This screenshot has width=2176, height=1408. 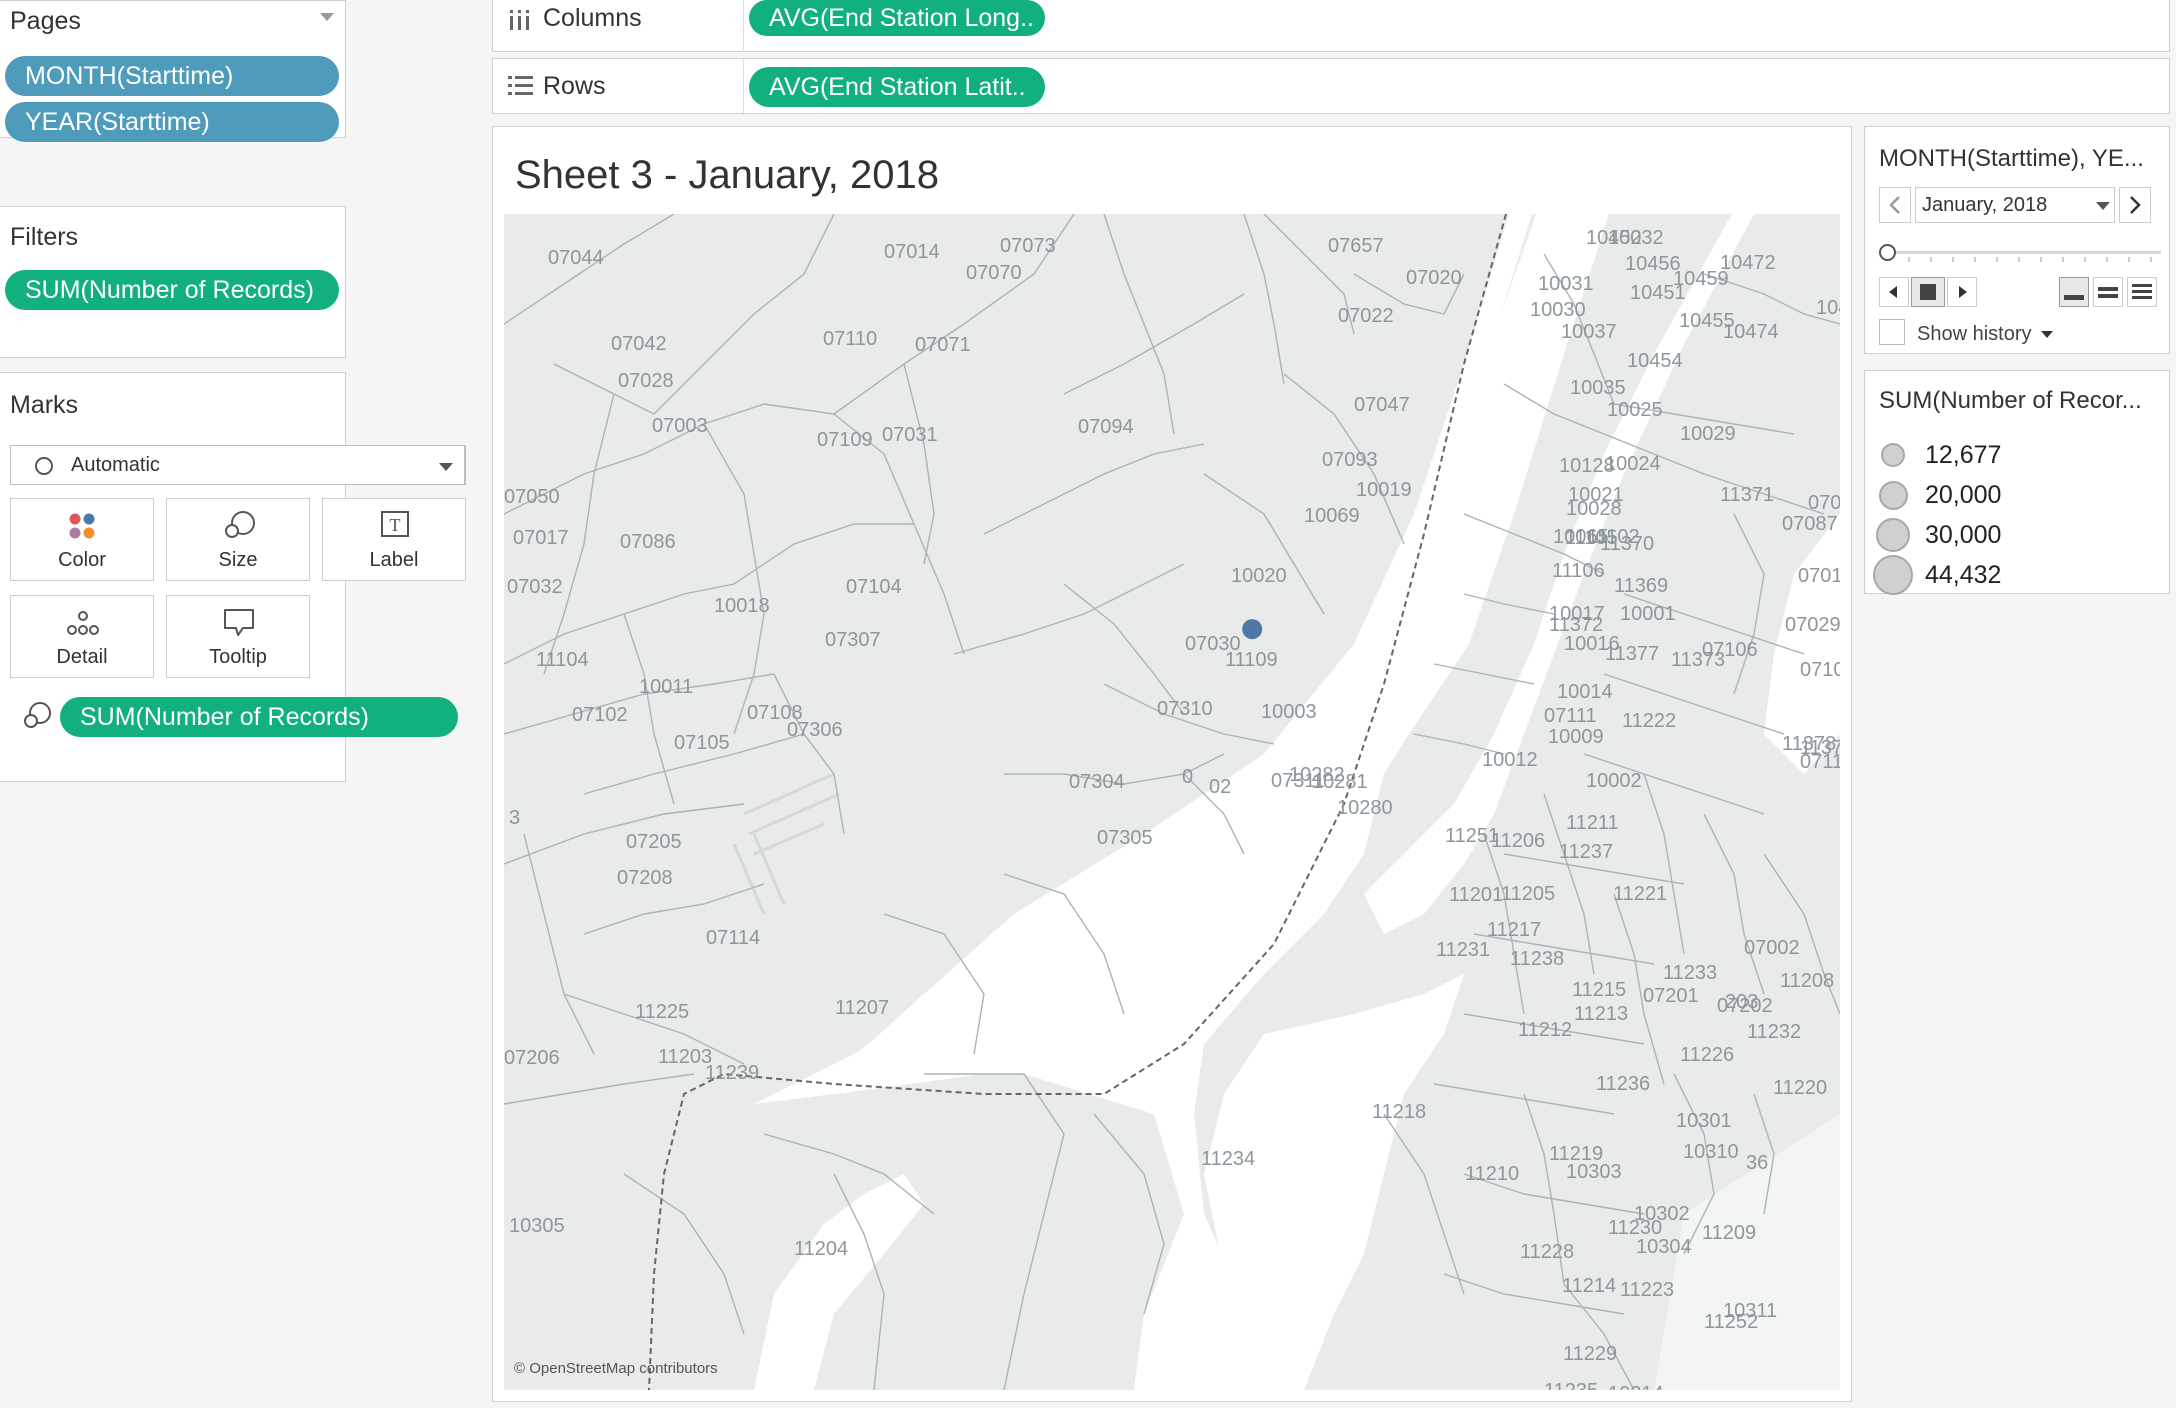 I want to click on play-back-button, so click(x=1894, y=292).